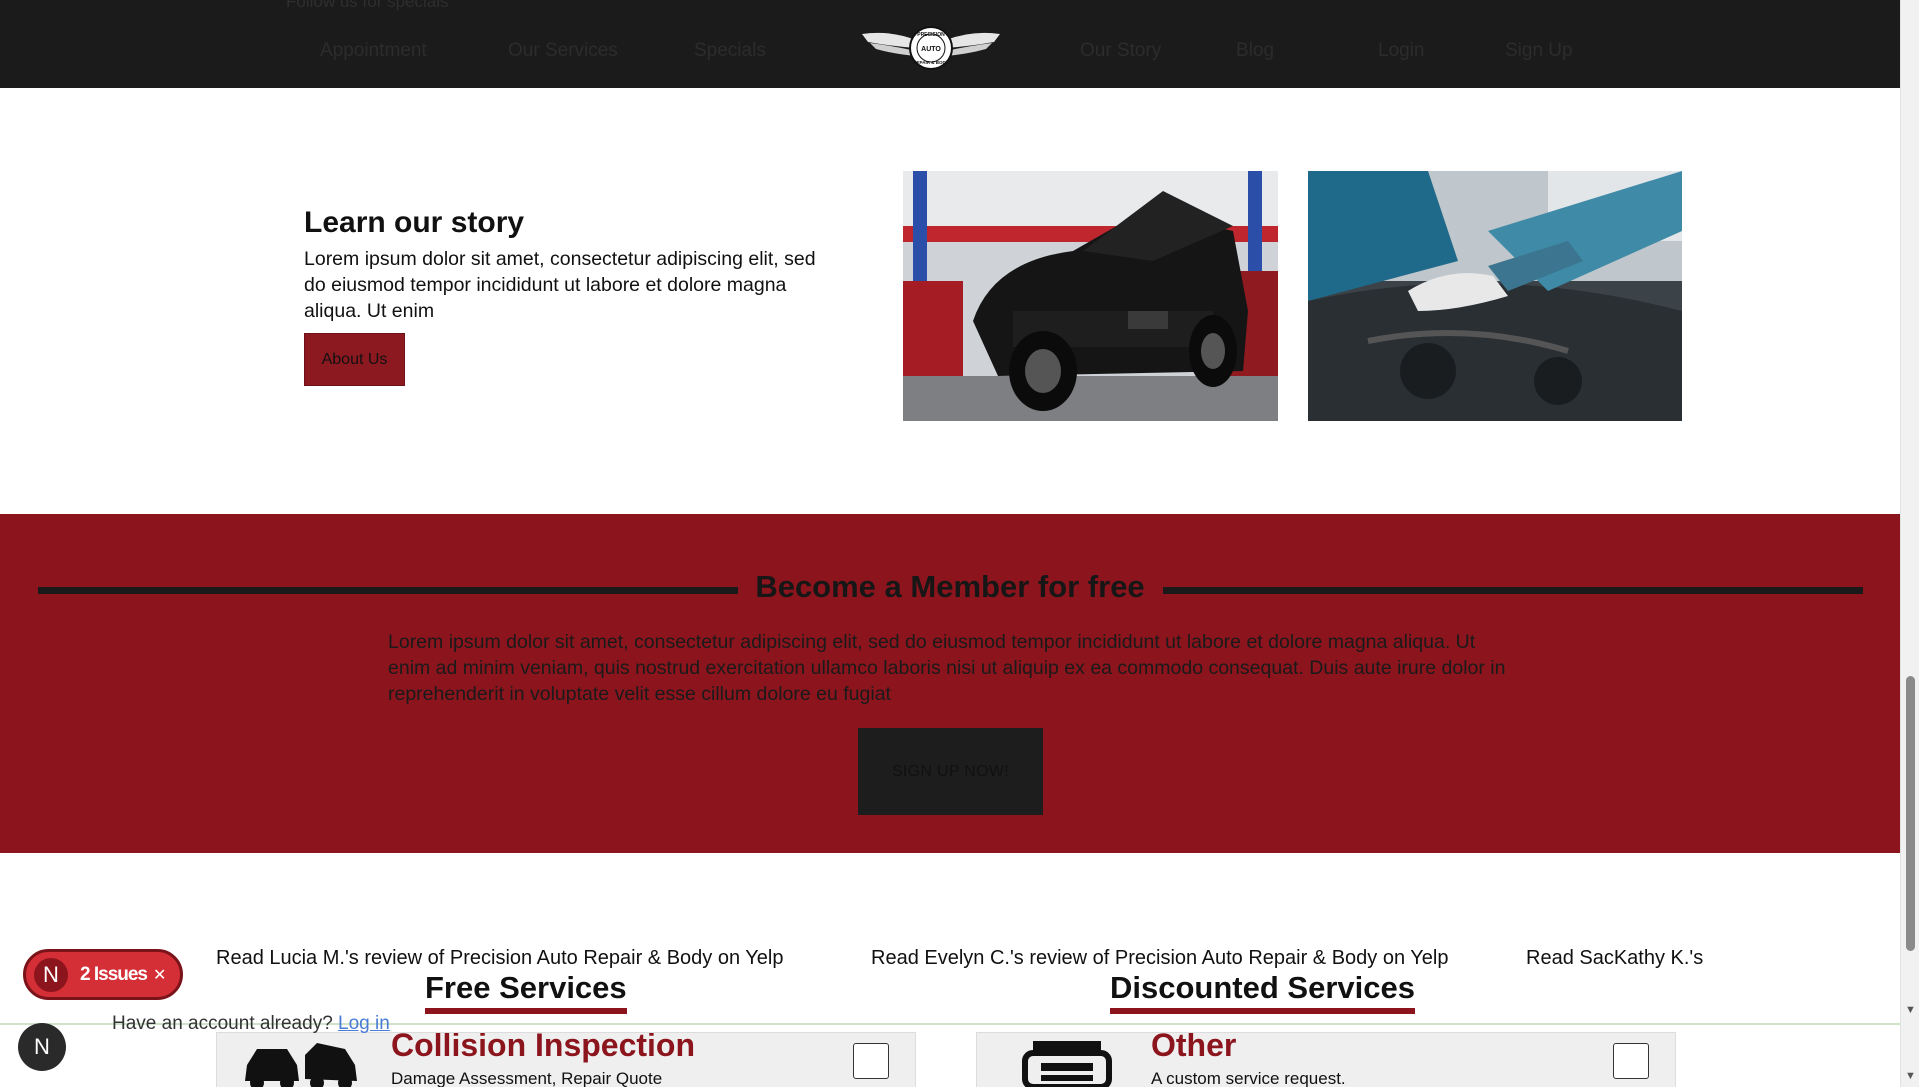  What do you see at coordinates (414, 222) in the screenshot?
I see `story-title: Learn our story` at bounding box center [414, 222].